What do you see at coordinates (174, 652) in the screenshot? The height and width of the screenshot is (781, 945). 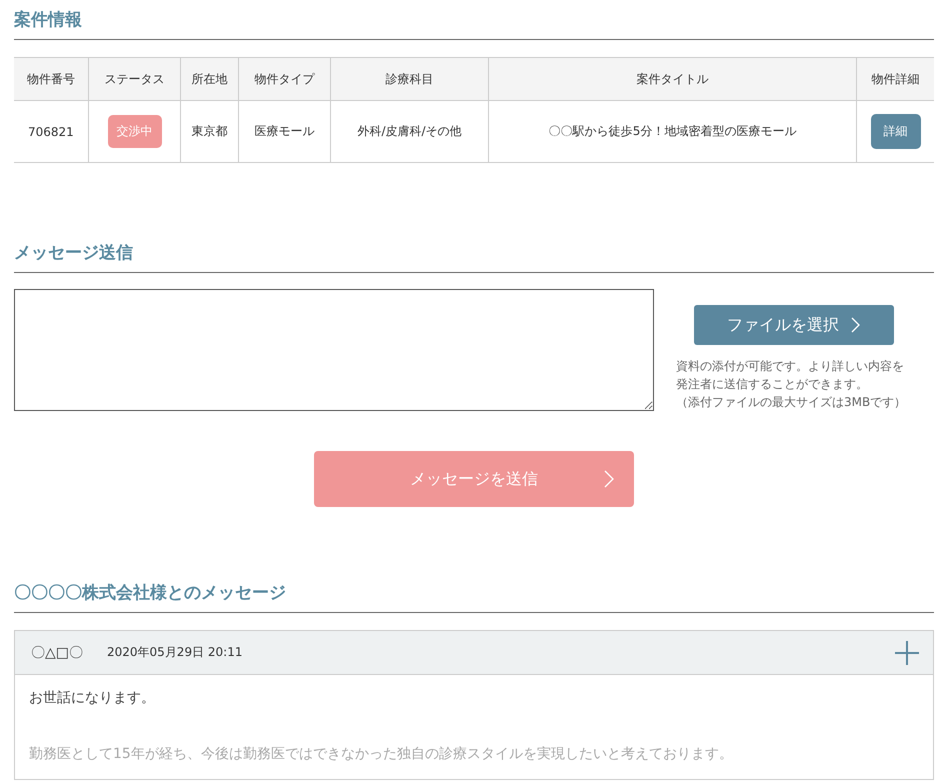 I see `message-date: 2020年05月29日 20:11` at bounding box center [174, 652].